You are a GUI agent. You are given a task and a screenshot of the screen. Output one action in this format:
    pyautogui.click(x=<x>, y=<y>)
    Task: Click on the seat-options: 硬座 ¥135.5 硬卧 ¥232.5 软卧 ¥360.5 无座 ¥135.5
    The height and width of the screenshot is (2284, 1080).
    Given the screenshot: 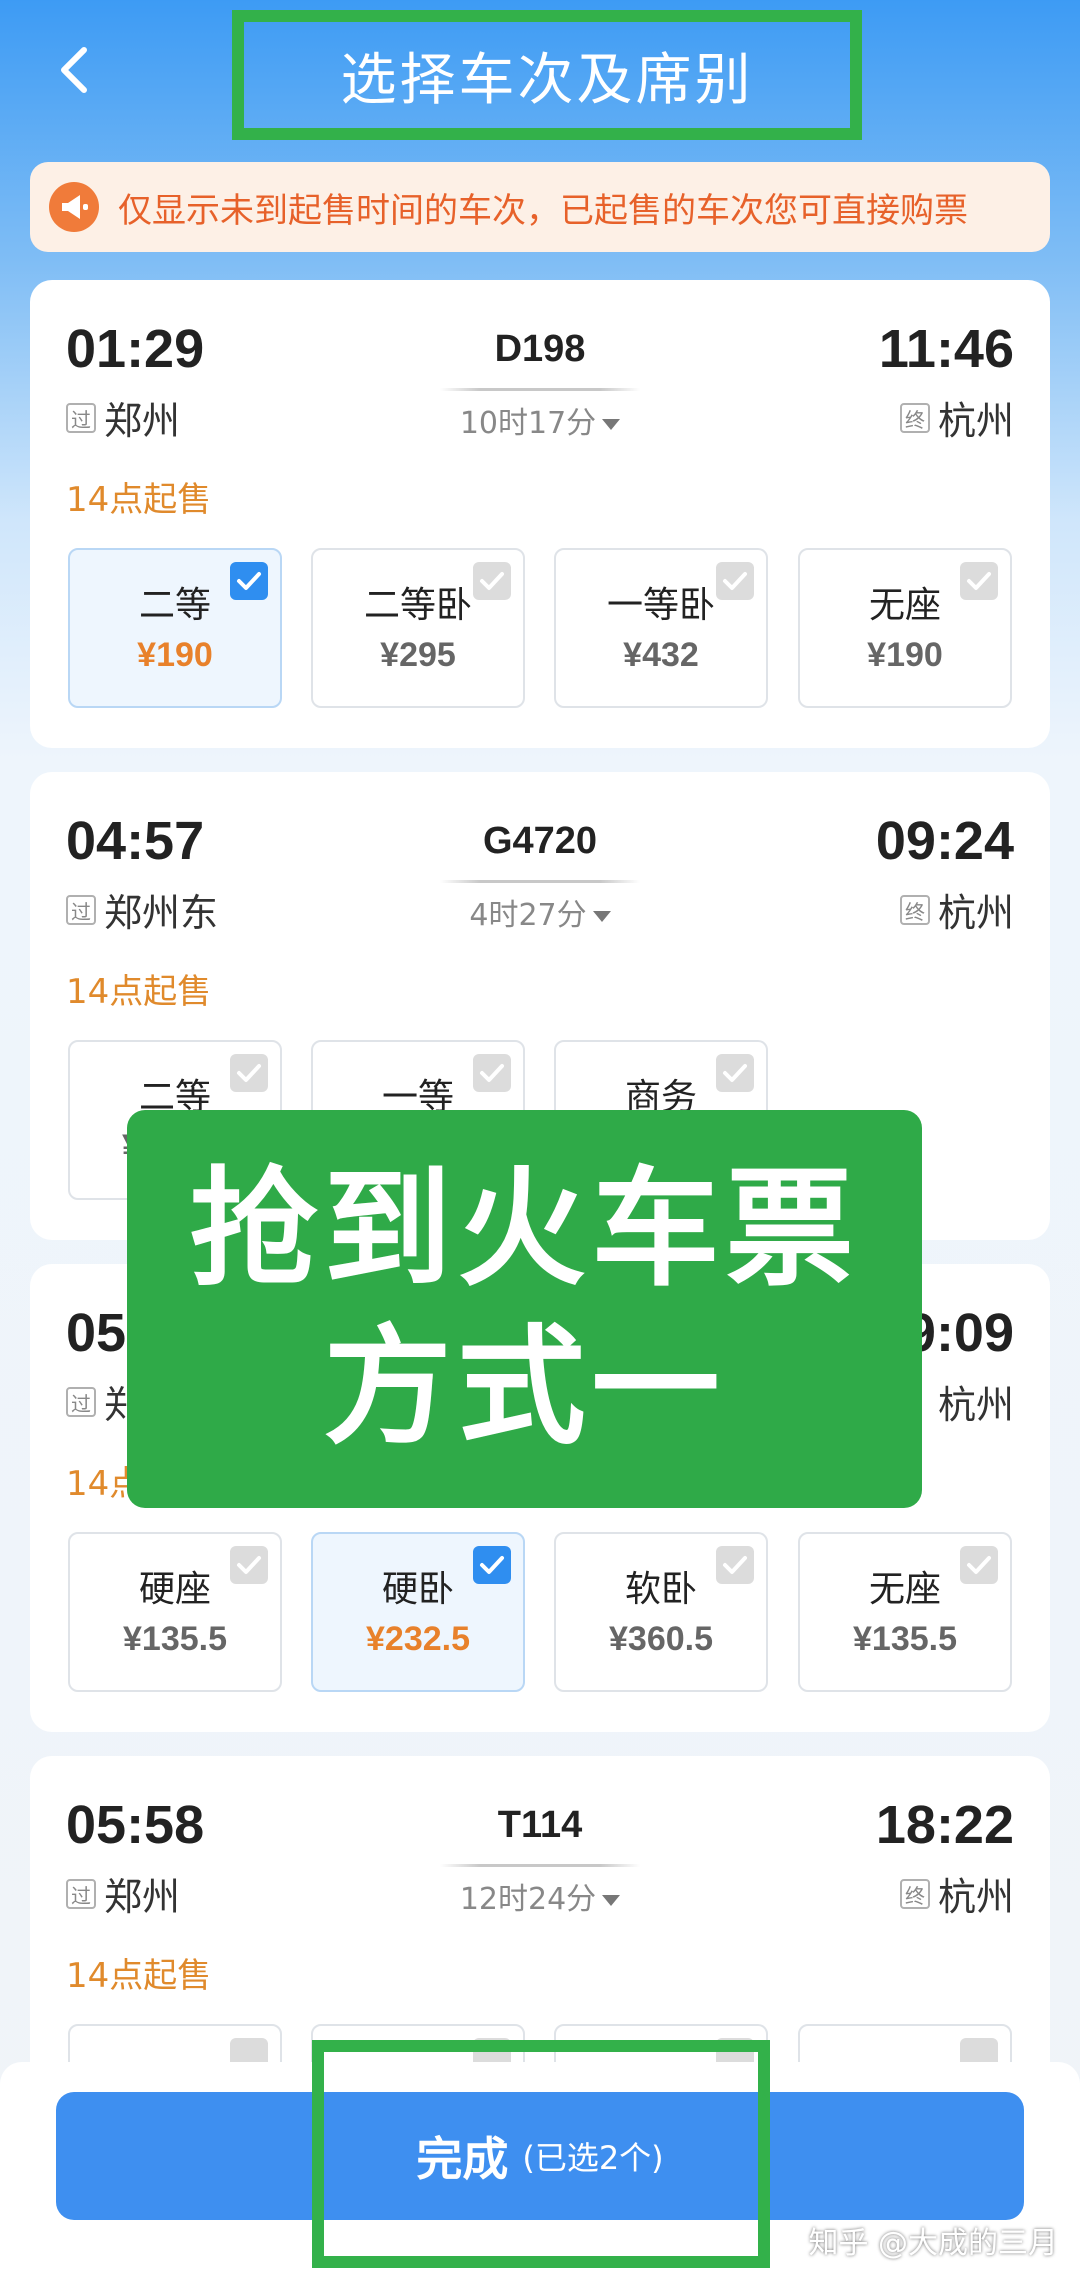 What is the action you would take?
    pyautogui.click(x=540, y=1613)
    